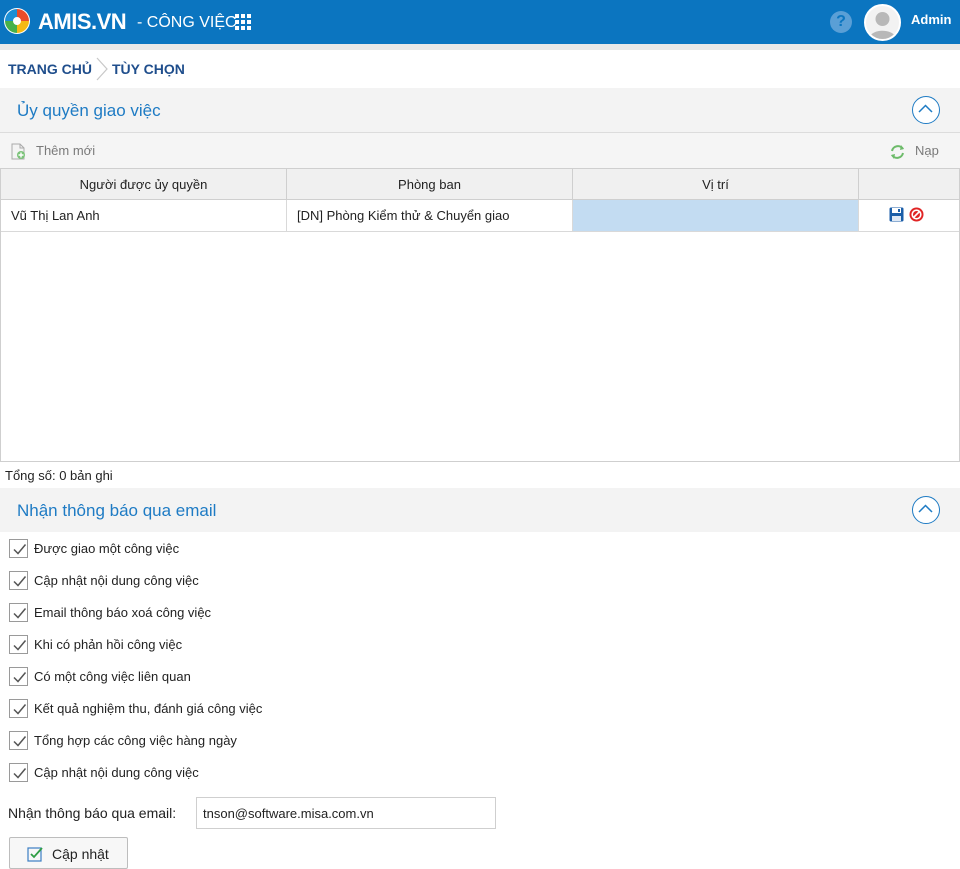  Describe the element at coordinates (123, 612) in the screenshot. I see `checkbox-label: Email thông báo xoá công việc` at that location.